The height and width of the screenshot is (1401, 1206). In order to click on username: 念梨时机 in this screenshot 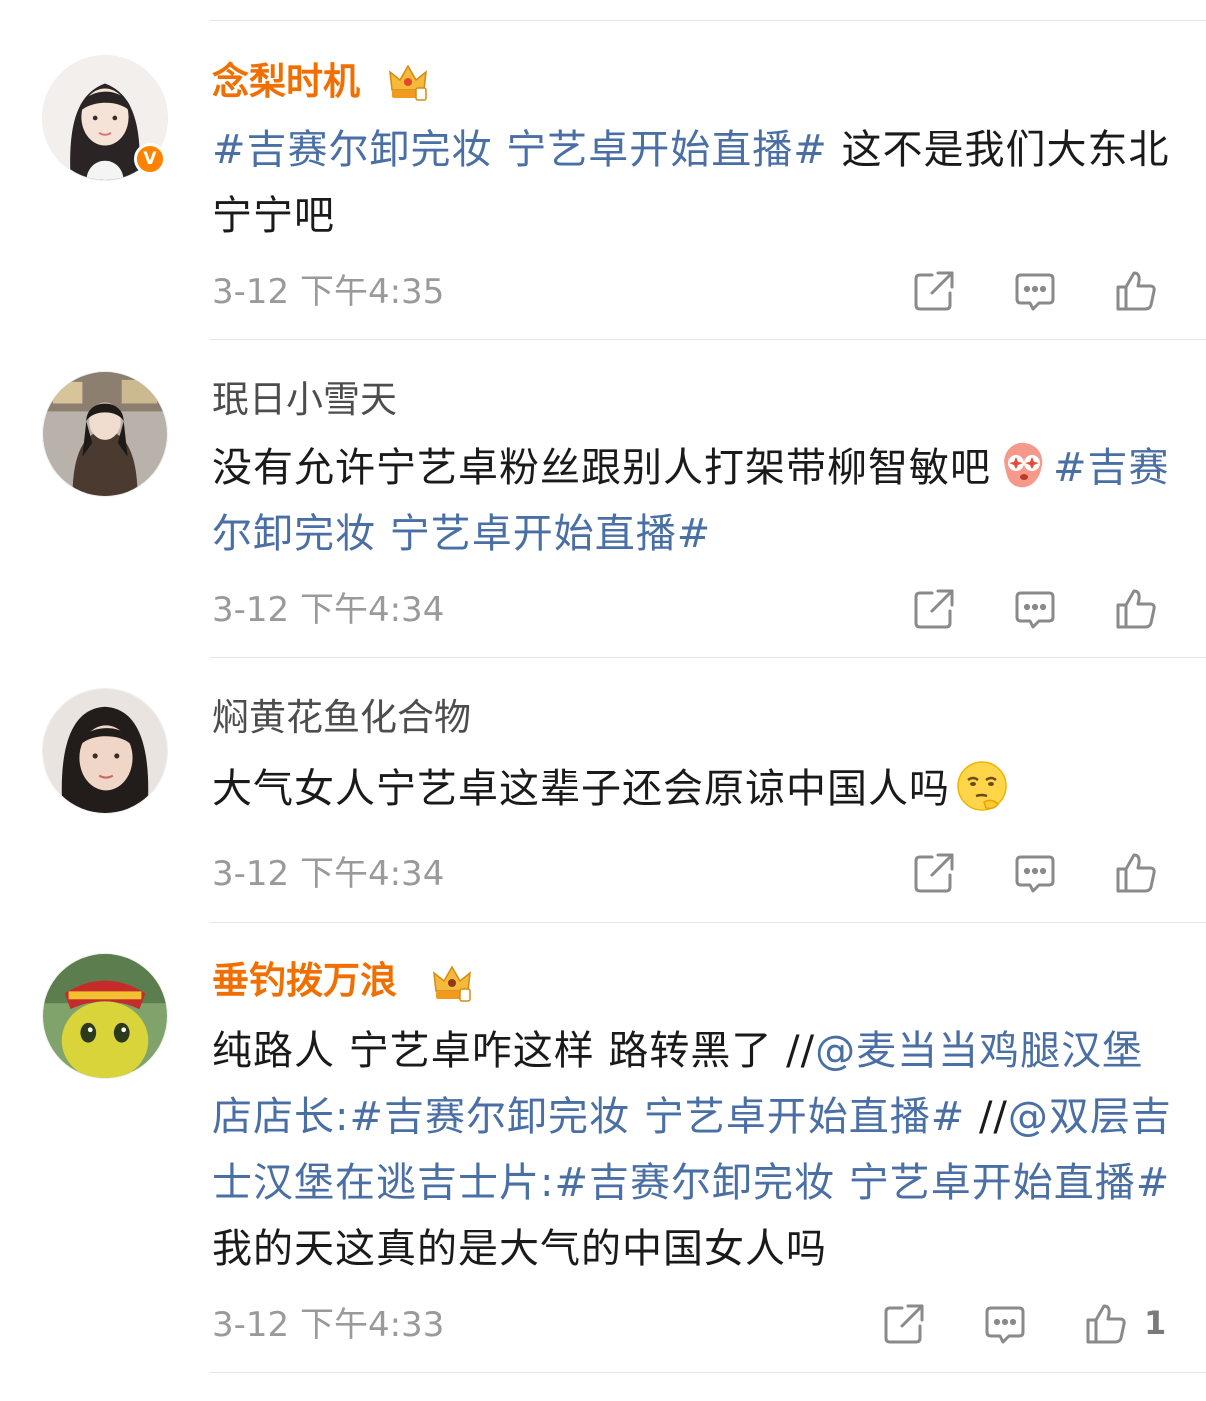, I will do `click(286, 82)`.